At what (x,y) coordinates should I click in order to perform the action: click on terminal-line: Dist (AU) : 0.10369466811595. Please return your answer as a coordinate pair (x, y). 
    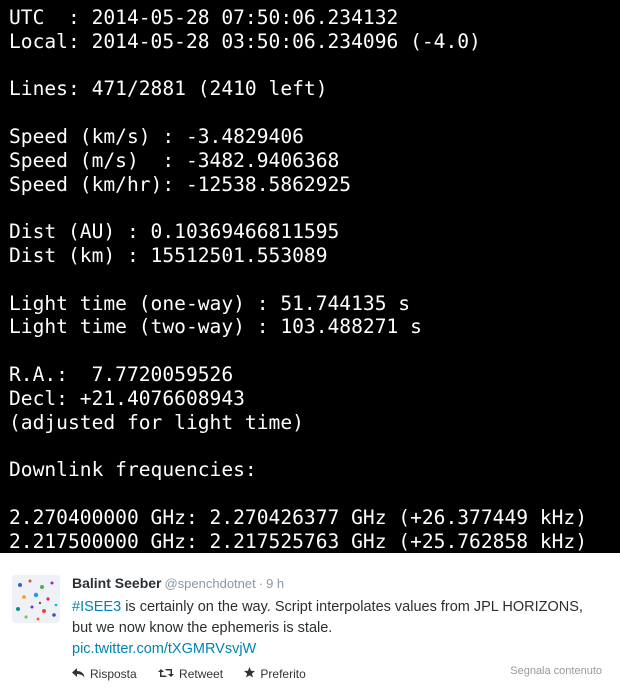
    Looking at the image, I should click on (174, 232).